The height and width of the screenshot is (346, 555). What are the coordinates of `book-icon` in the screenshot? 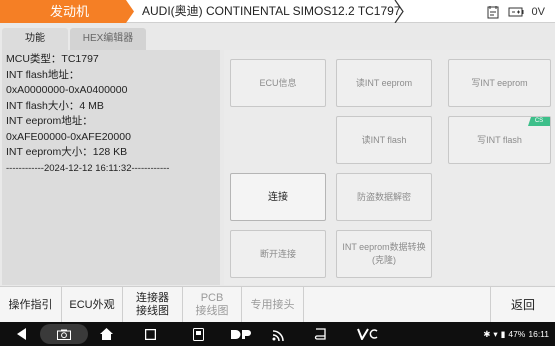 It's located at (320, 334).